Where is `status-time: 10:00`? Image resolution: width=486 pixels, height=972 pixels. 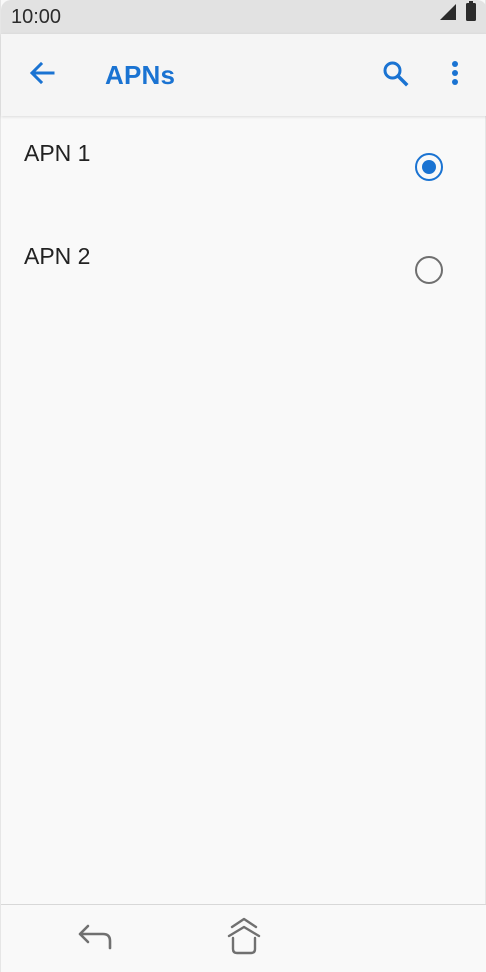
status-time: 10:00 is located at coordinates (36, 17).